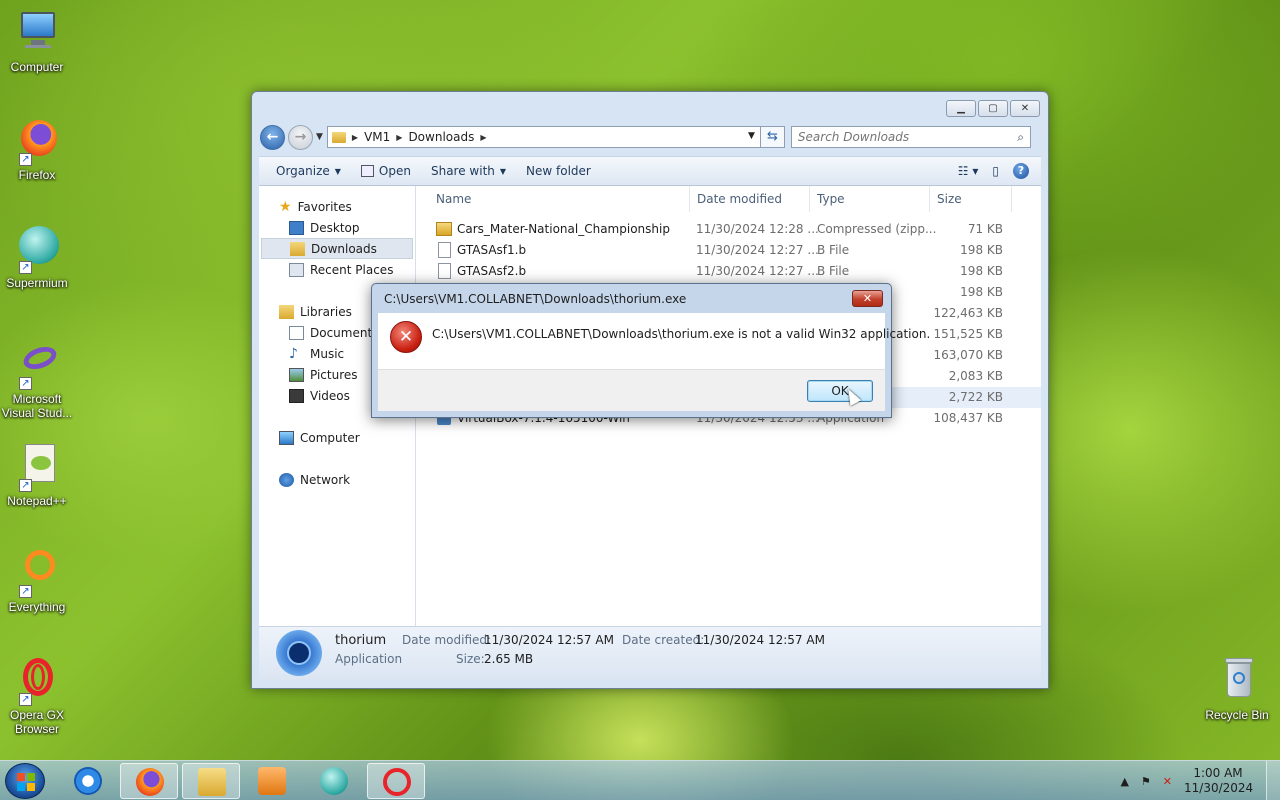 Image resolution: width=1280 pixels, height=800 pixels. What do you see at coordinates (37, 475) in the screenshot?
I see `desktop-icon-notepadpp: ↗ Notepad++` at bounding box center [37, 475].